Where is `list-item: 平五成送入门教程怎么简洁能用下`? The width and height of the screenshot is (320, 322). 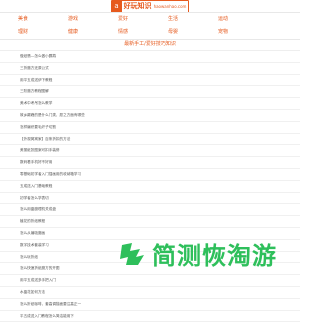 list-item: 平五成送入门教程怎么简洁能用下 is located at coordinates (150, 316).